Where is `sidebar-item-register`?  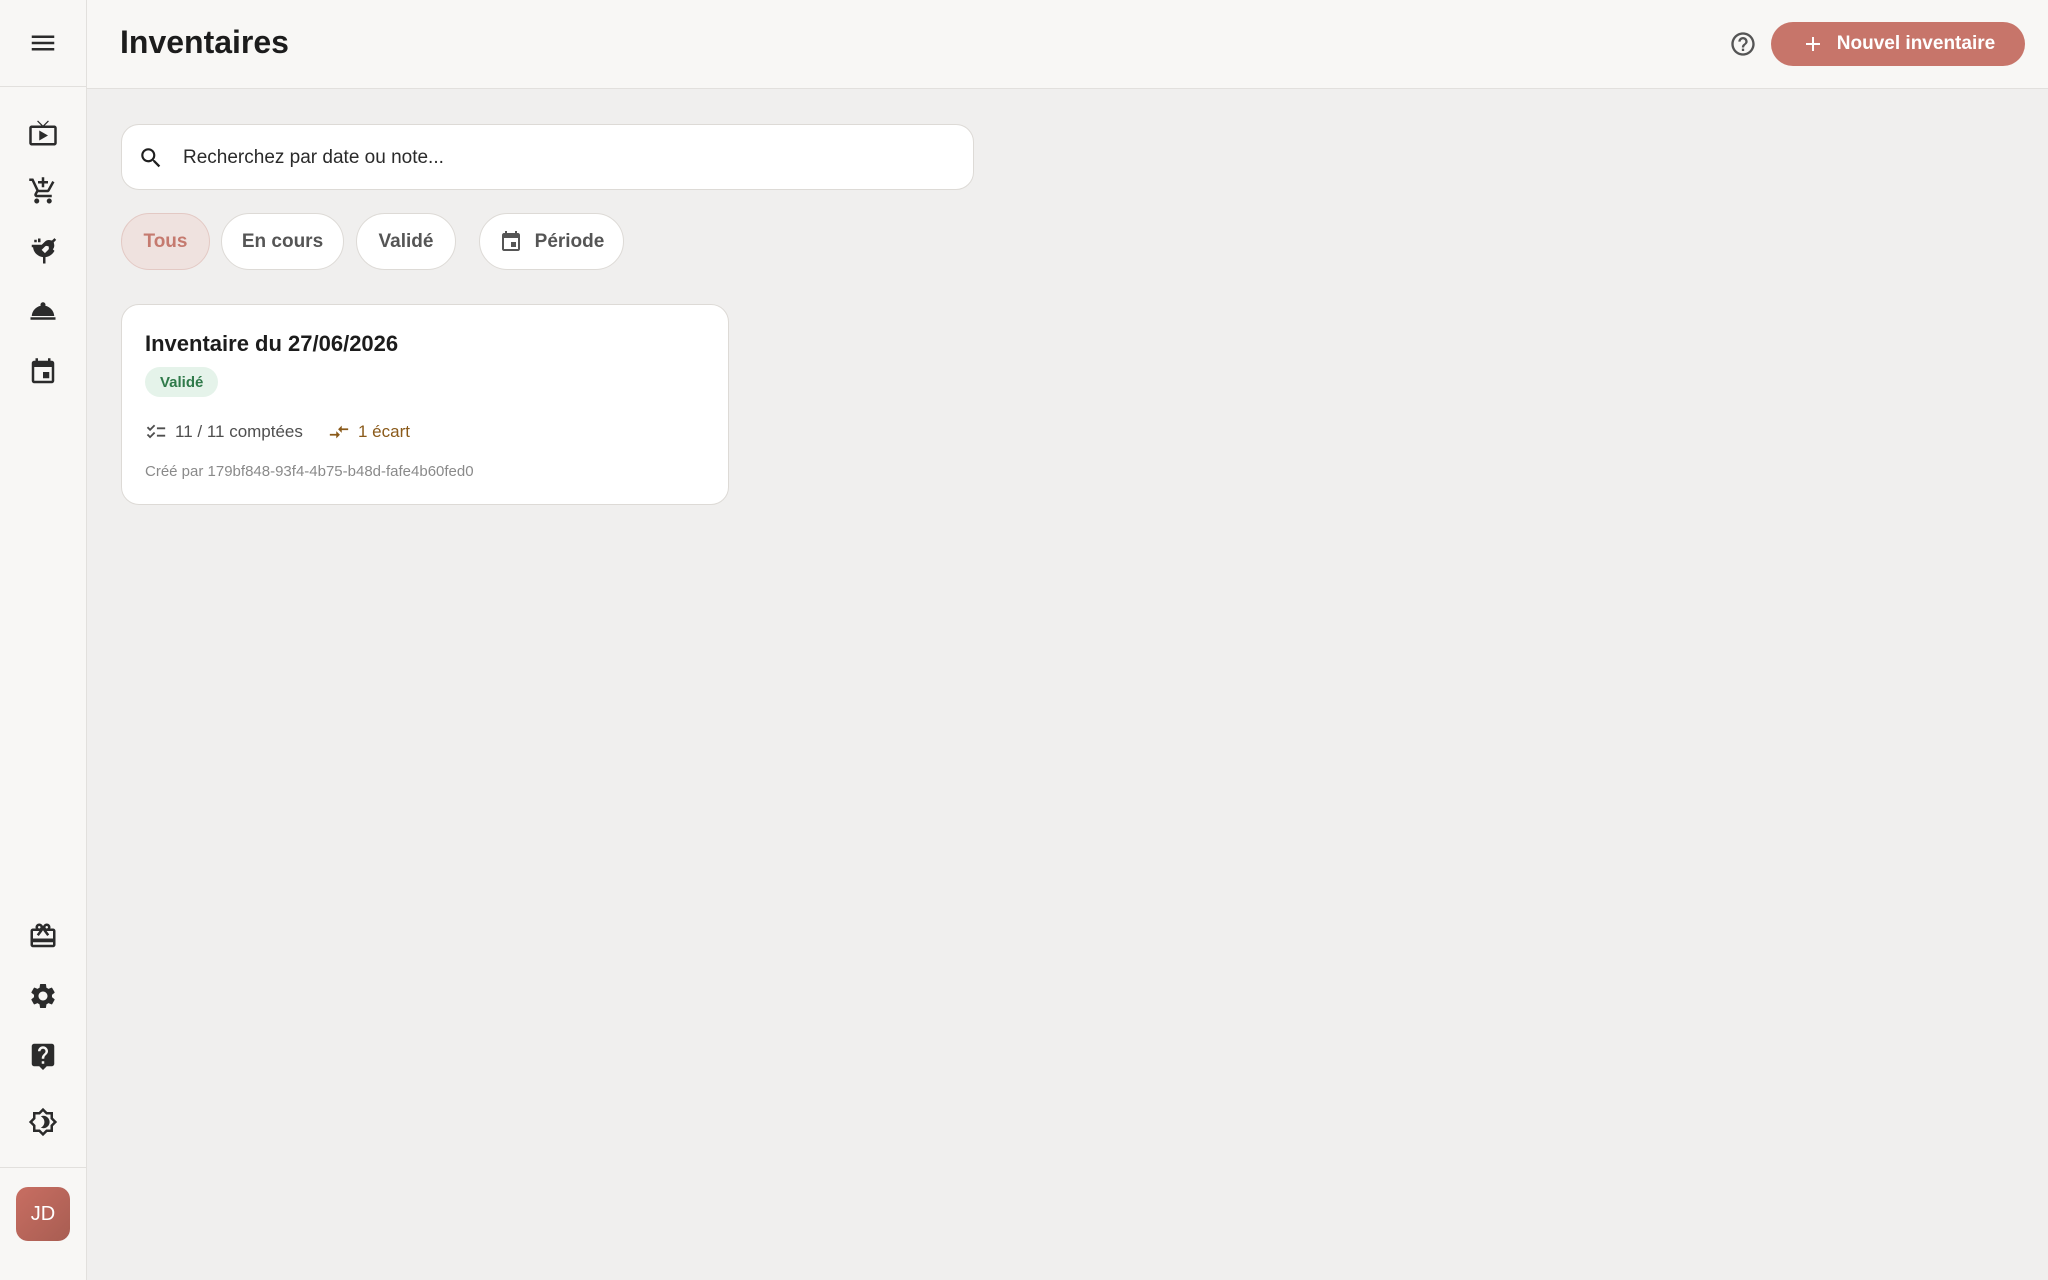 sidebar-item-register is located at coordinates (43, 936).